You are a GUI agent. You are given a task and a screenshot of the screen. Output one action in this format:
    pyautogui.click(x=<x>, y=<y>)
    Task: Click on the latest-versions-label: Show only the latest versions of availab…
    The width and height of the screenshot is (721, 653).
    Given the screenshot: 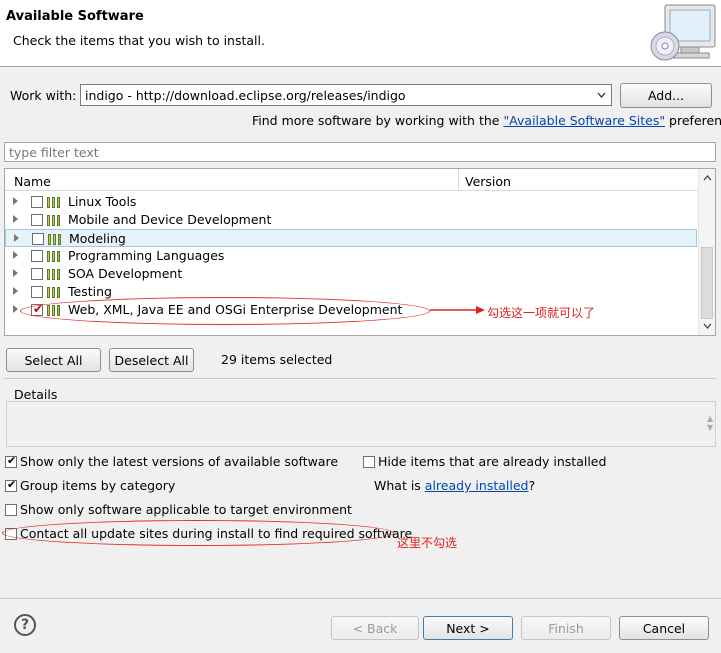 What is the action you would take?
    pyautogui.click(x=179, y=461)
    